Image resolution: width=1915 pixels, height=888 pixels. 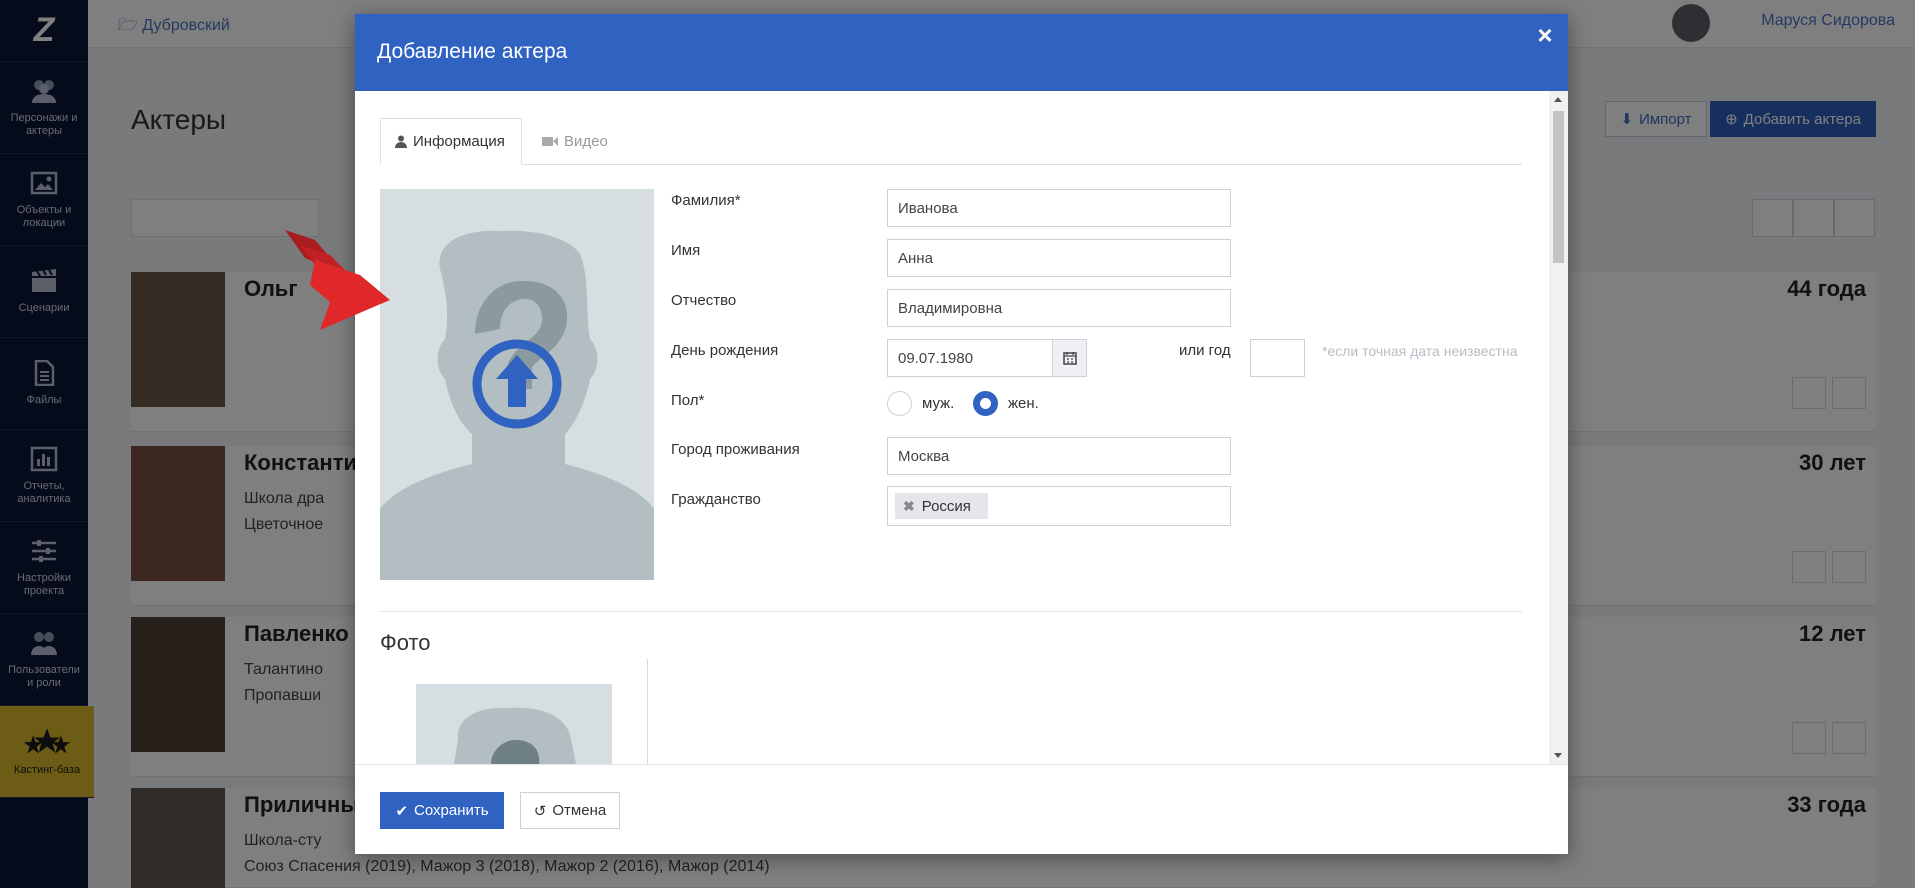 I want to click on patronymic-field: Владимировна, so click(x=1059, y=308).